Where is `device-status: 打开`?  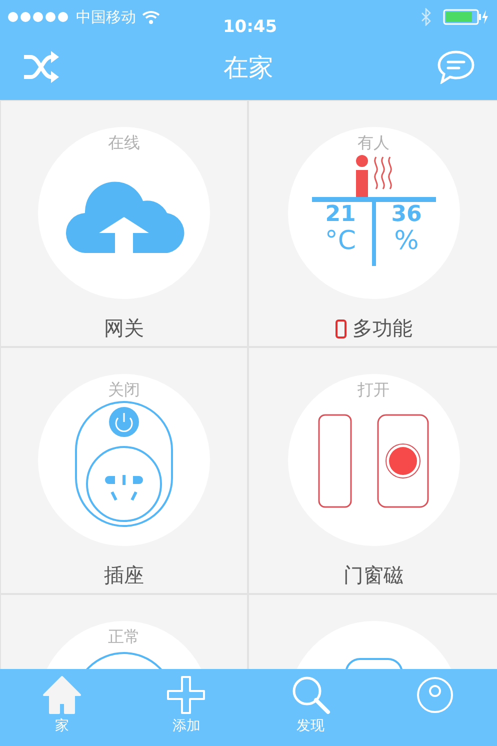
device-status: 打开 is located at coordinates (374, 390).